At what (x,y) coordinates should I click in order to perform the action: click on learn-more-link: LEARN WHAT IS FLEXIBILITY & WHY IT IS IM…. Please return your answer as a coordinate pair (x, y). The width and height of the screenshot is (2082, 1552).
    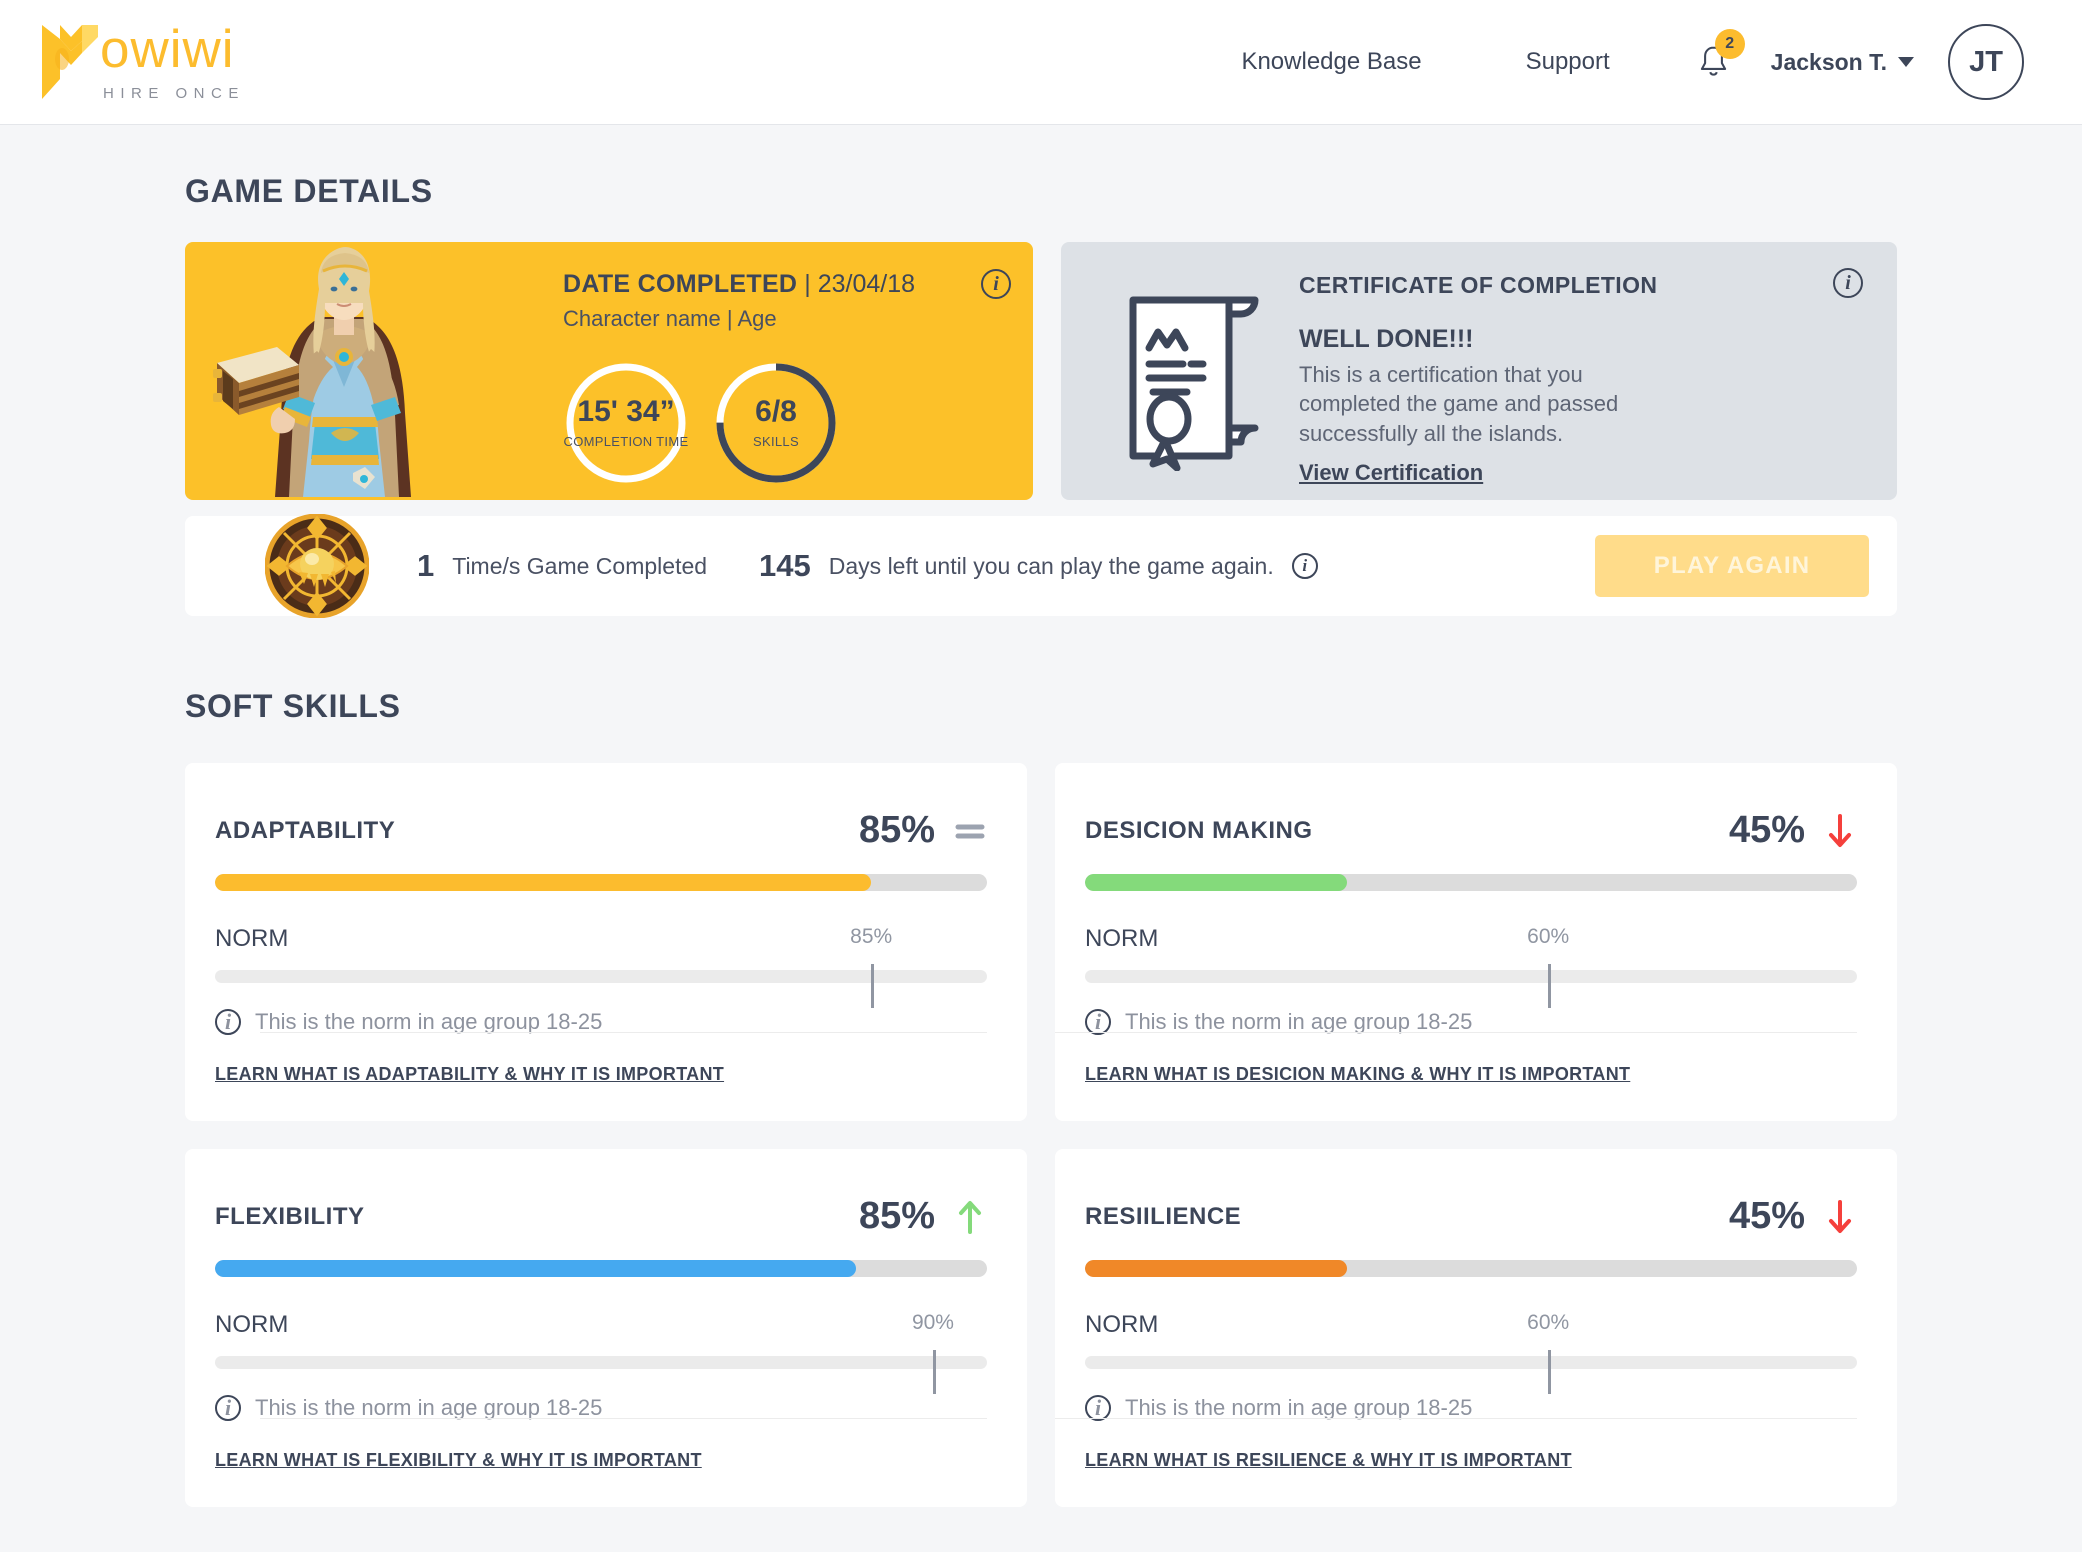
    Looking at the image, I should click on (458, 1460).